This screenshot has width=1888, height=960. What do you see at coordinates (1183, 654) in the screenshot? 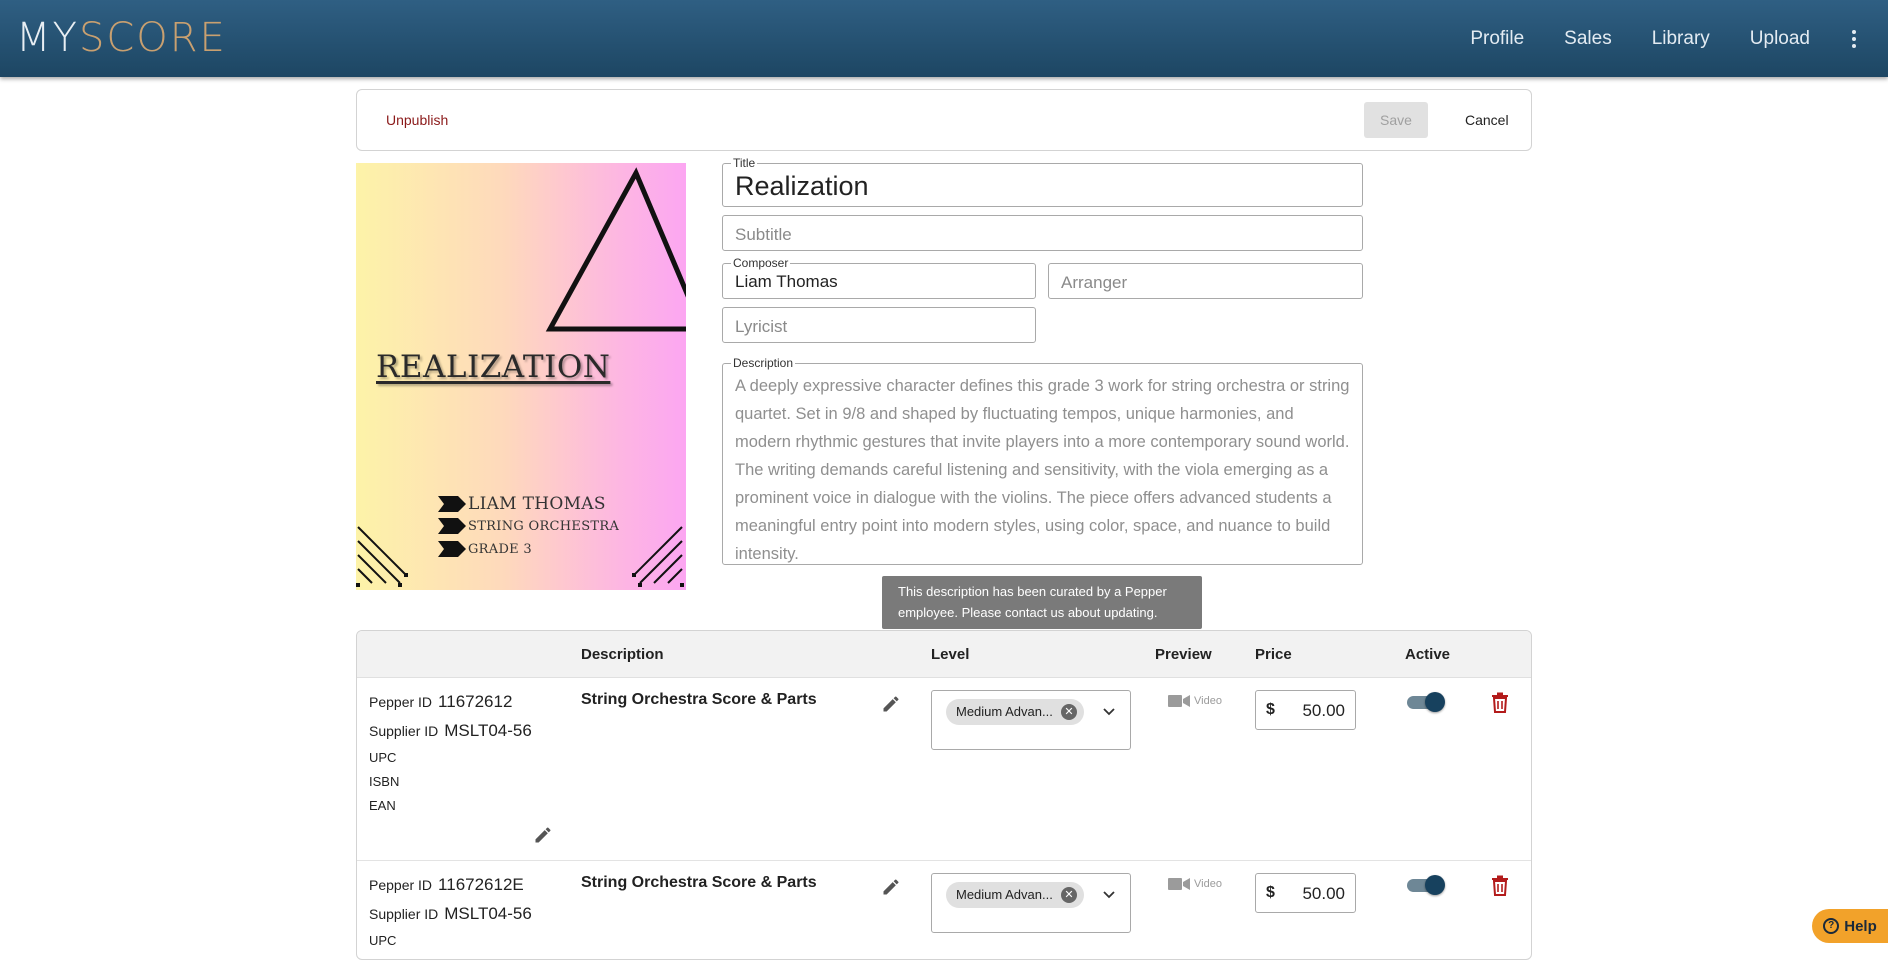
I see `header-preview: Preview` at bounding box center [1183, 654].